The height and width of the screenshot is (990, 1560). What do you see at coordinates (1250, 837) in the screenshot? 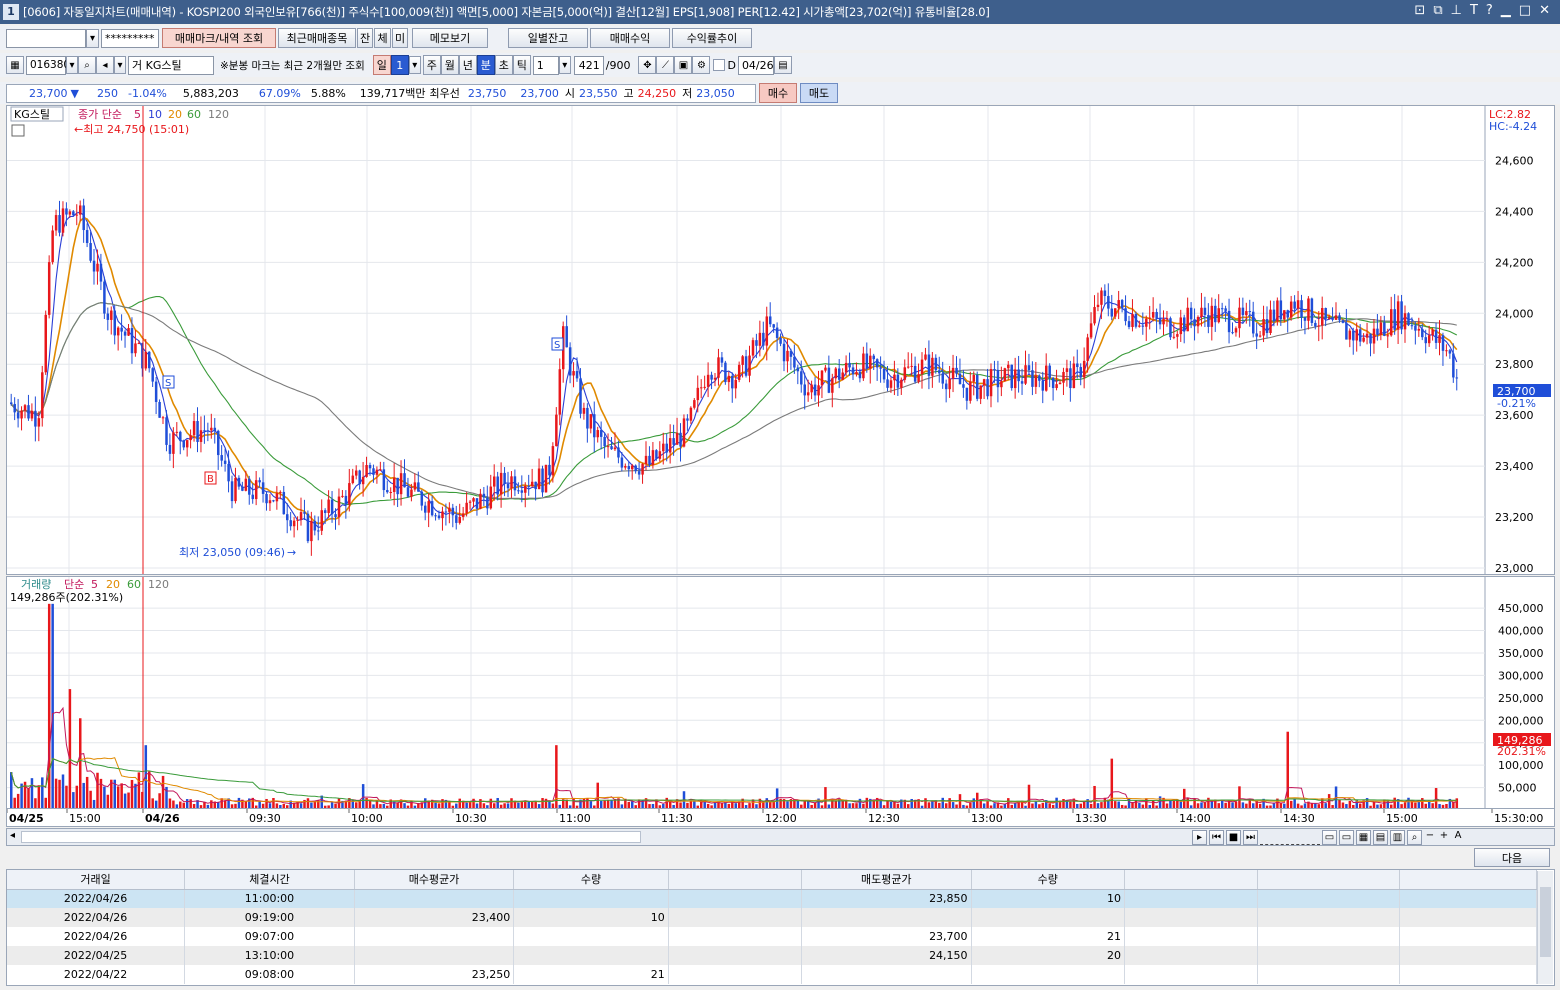
I see `fast-forward-icon: ⏭` at bounding box center [1250, 837].